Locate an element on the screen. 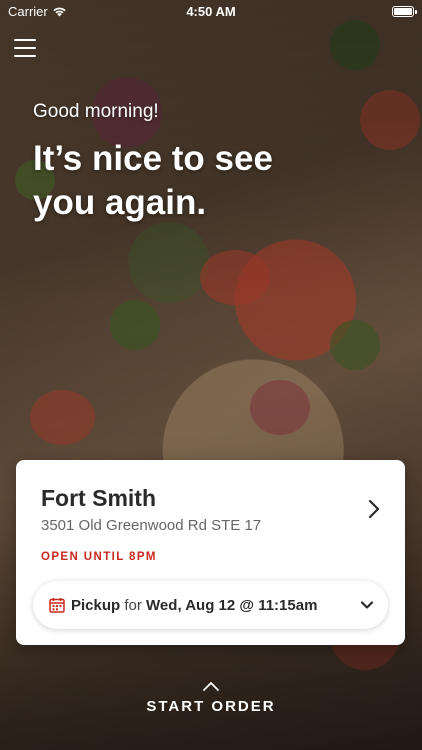 The height and width of the screenshot is (750, 422). start-order-label: START ORDER is located at coordinates (211, 706).